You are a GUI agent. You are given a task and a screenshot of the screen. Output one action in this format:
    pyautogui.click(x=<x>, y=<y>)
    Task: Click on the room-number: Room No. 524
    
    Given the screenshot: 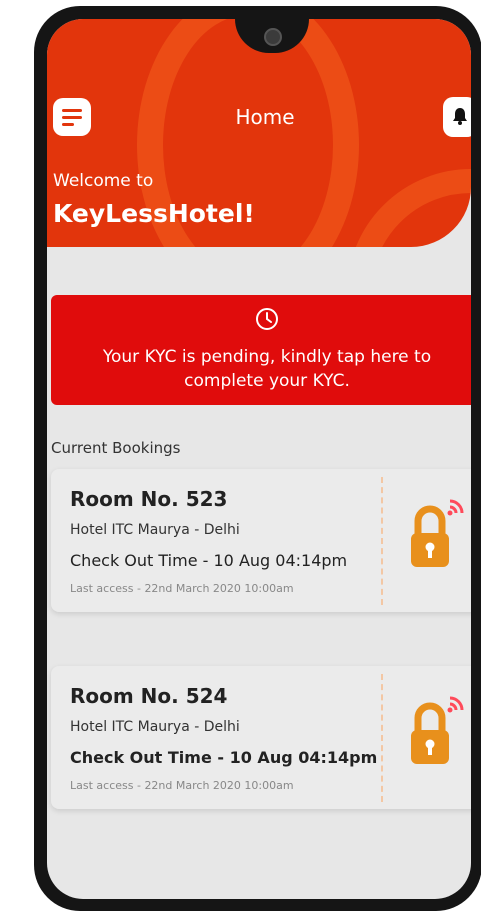 What is the action you would take?
    pyautogui.click(x=149, y=696)
    